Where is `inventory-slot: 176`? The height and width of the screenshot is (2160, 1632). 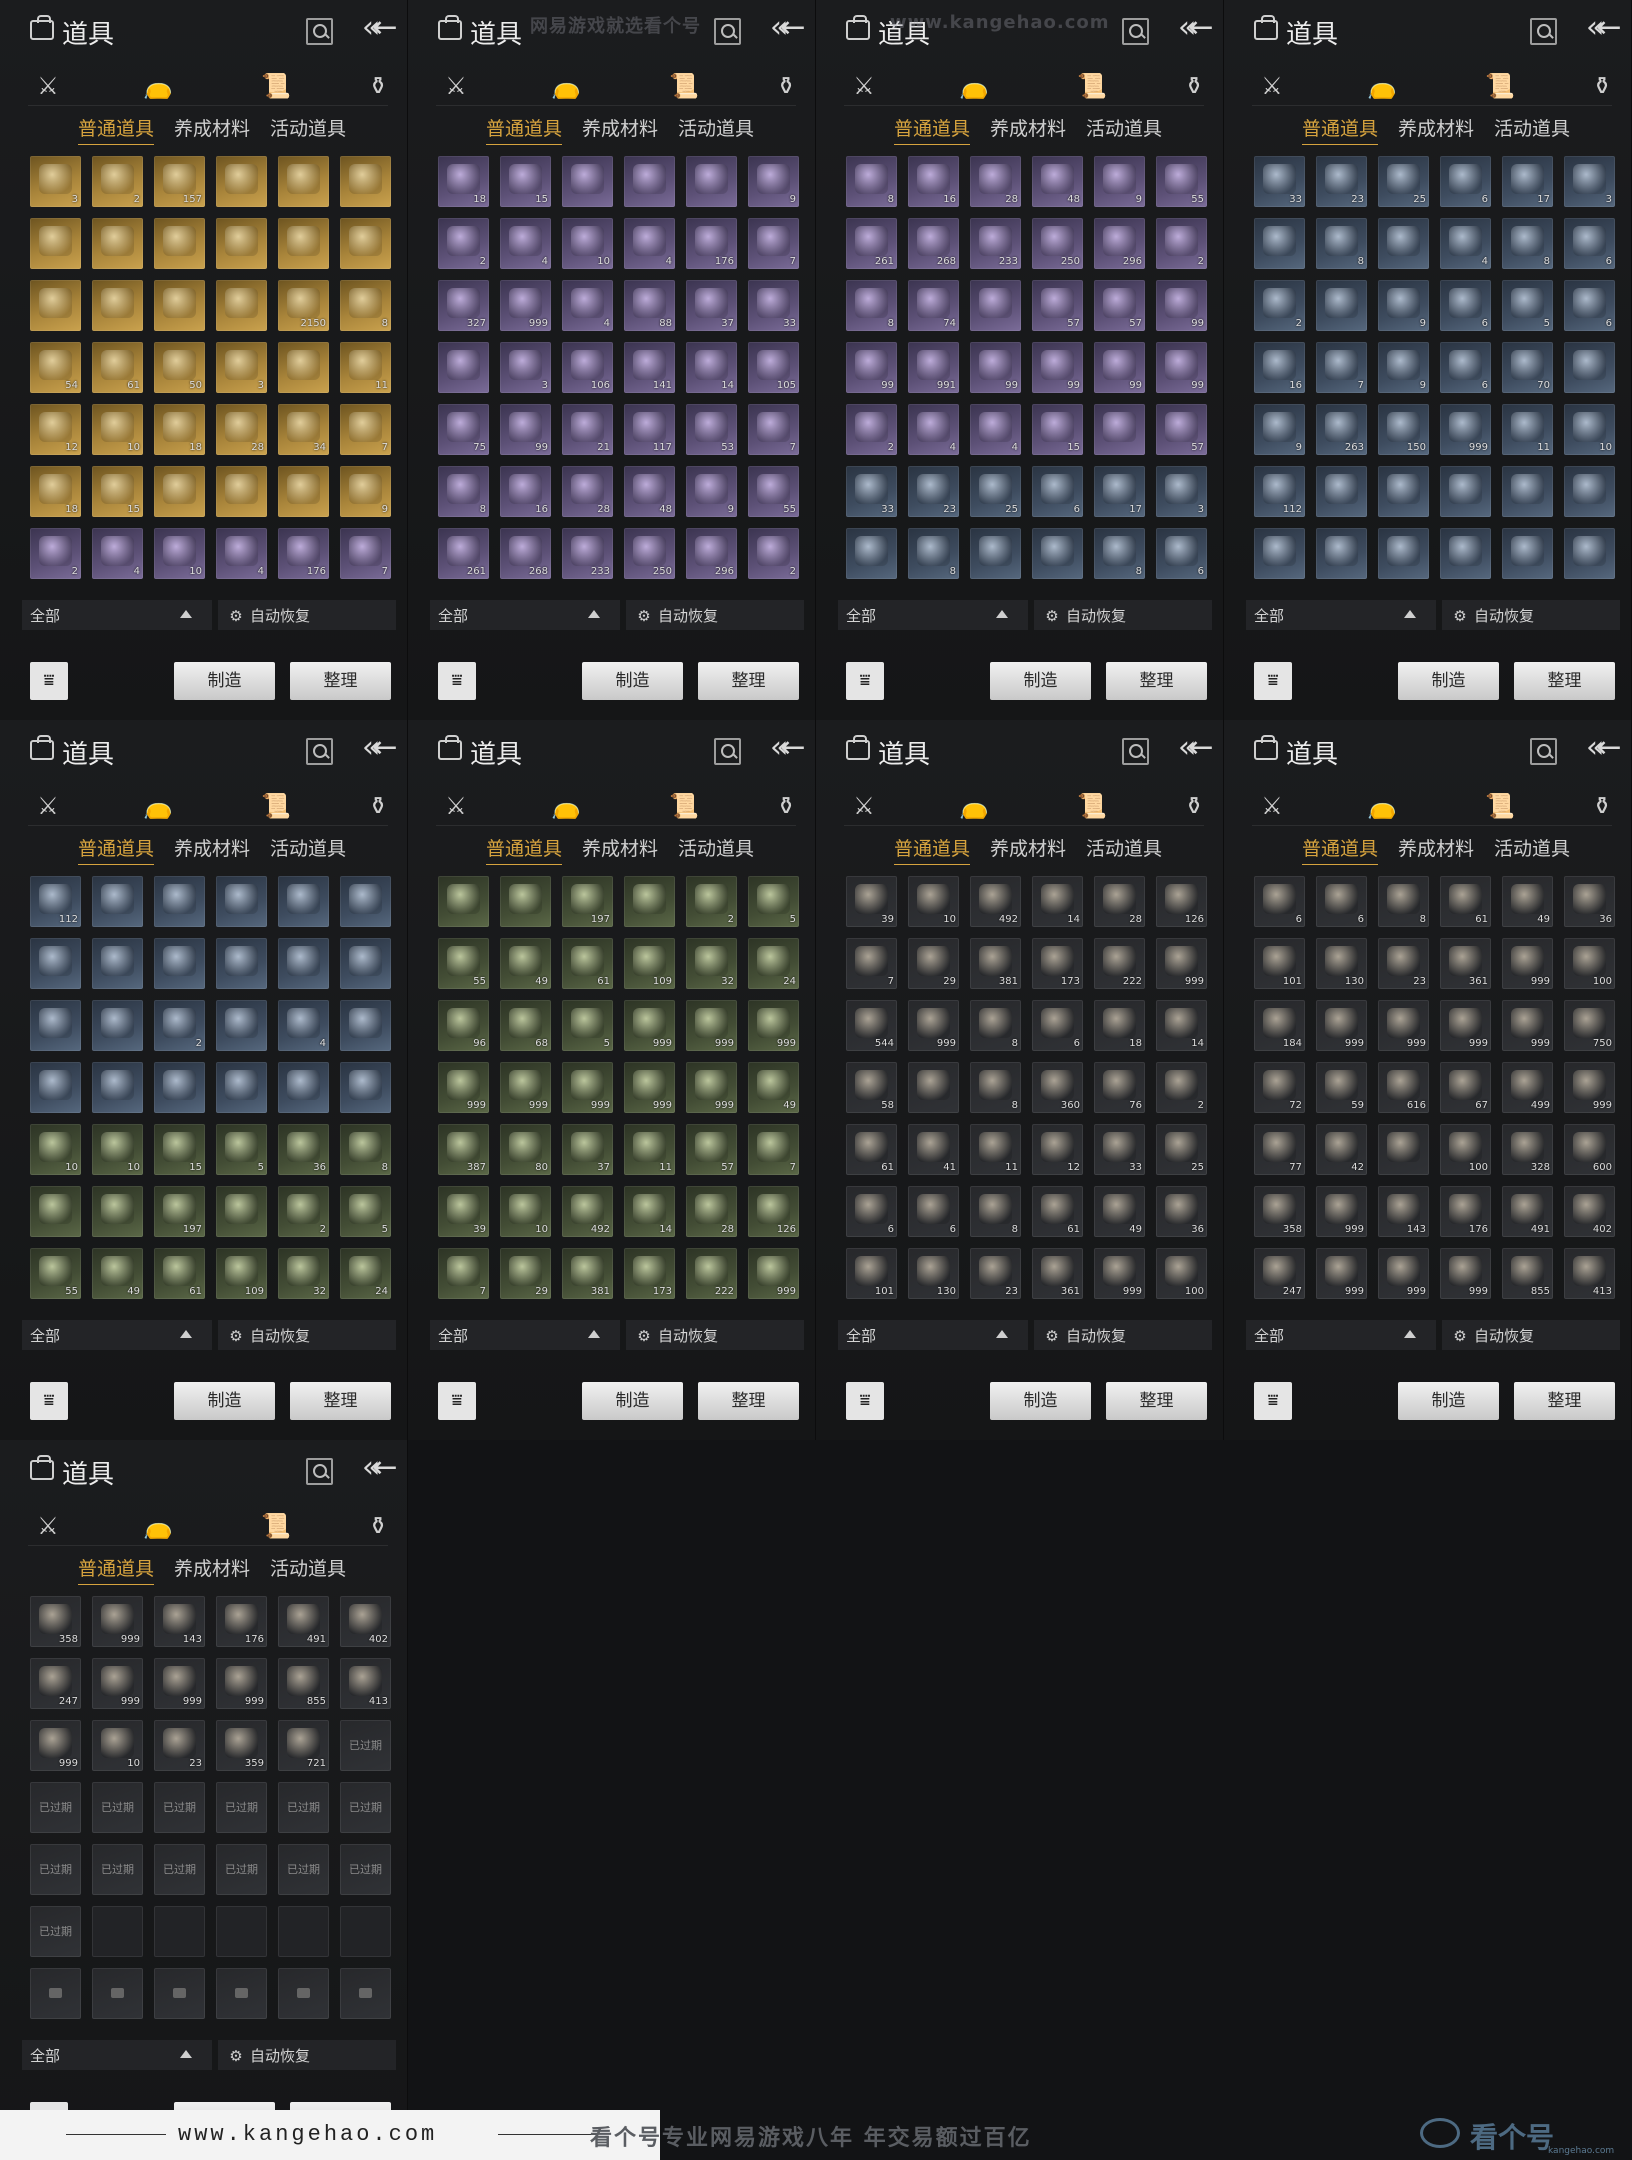
inventory-slot: 176 is located at coordinates (711, 243).